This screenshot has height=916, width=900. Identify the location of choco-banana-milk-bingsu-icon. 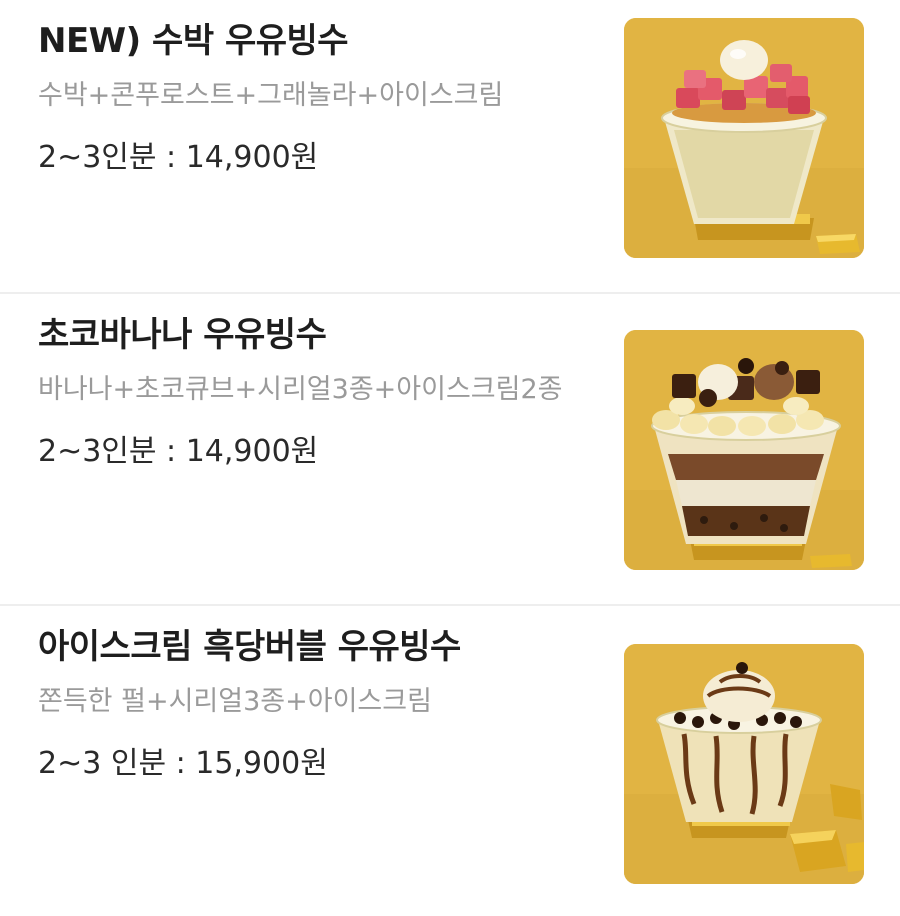
(744, 450).